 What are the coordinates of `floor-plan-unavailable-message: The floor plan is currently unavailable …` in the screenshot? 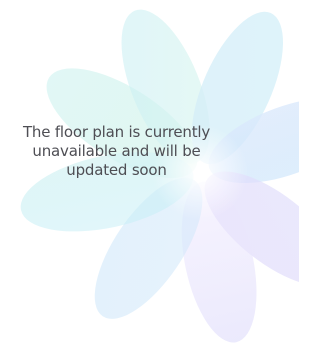 It's located at (116, 151).